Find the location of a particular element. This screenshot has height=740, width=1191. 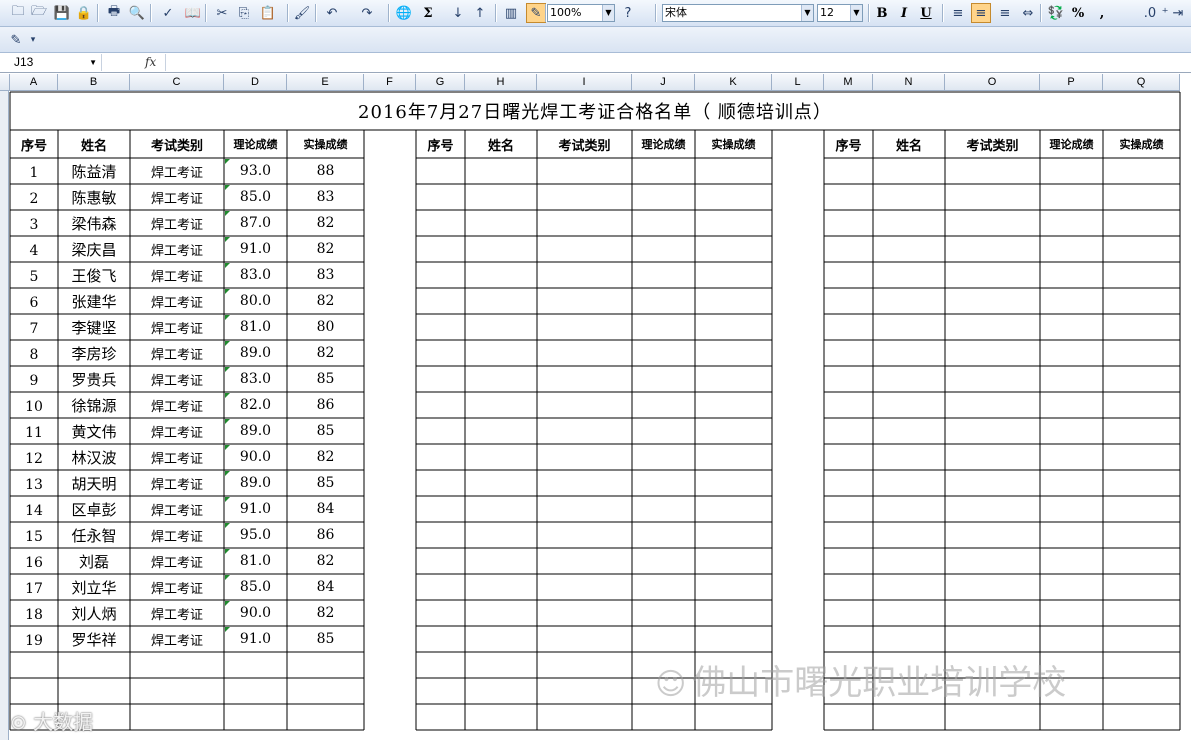

column-header-m: M is located at coordinates (848, 82).